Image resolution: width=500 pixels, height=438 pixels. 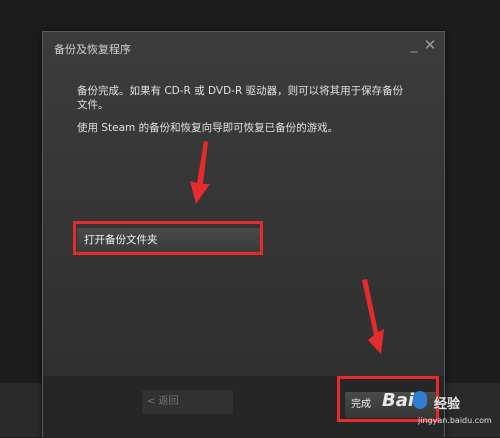 What do you see at coordinates (447, 404) in the screenshot?
I see `jingyan-label: 经验` at bounding box center [447, 404].